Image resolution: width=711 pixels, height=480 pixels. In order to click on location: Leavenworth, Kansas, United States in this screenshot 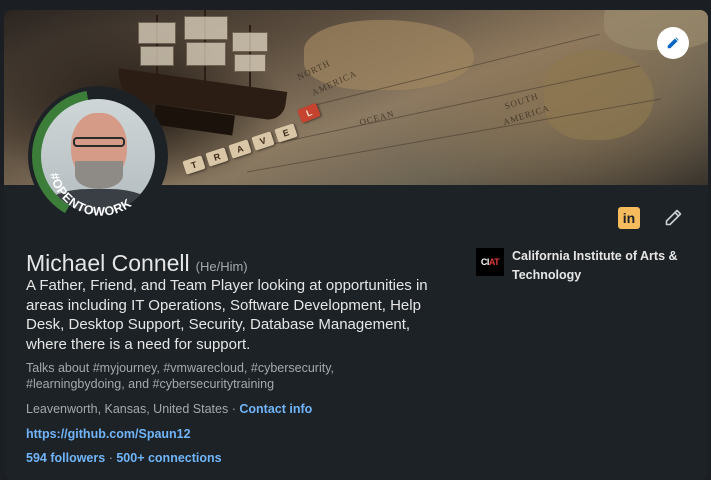, I will do `click(127, 409)`.